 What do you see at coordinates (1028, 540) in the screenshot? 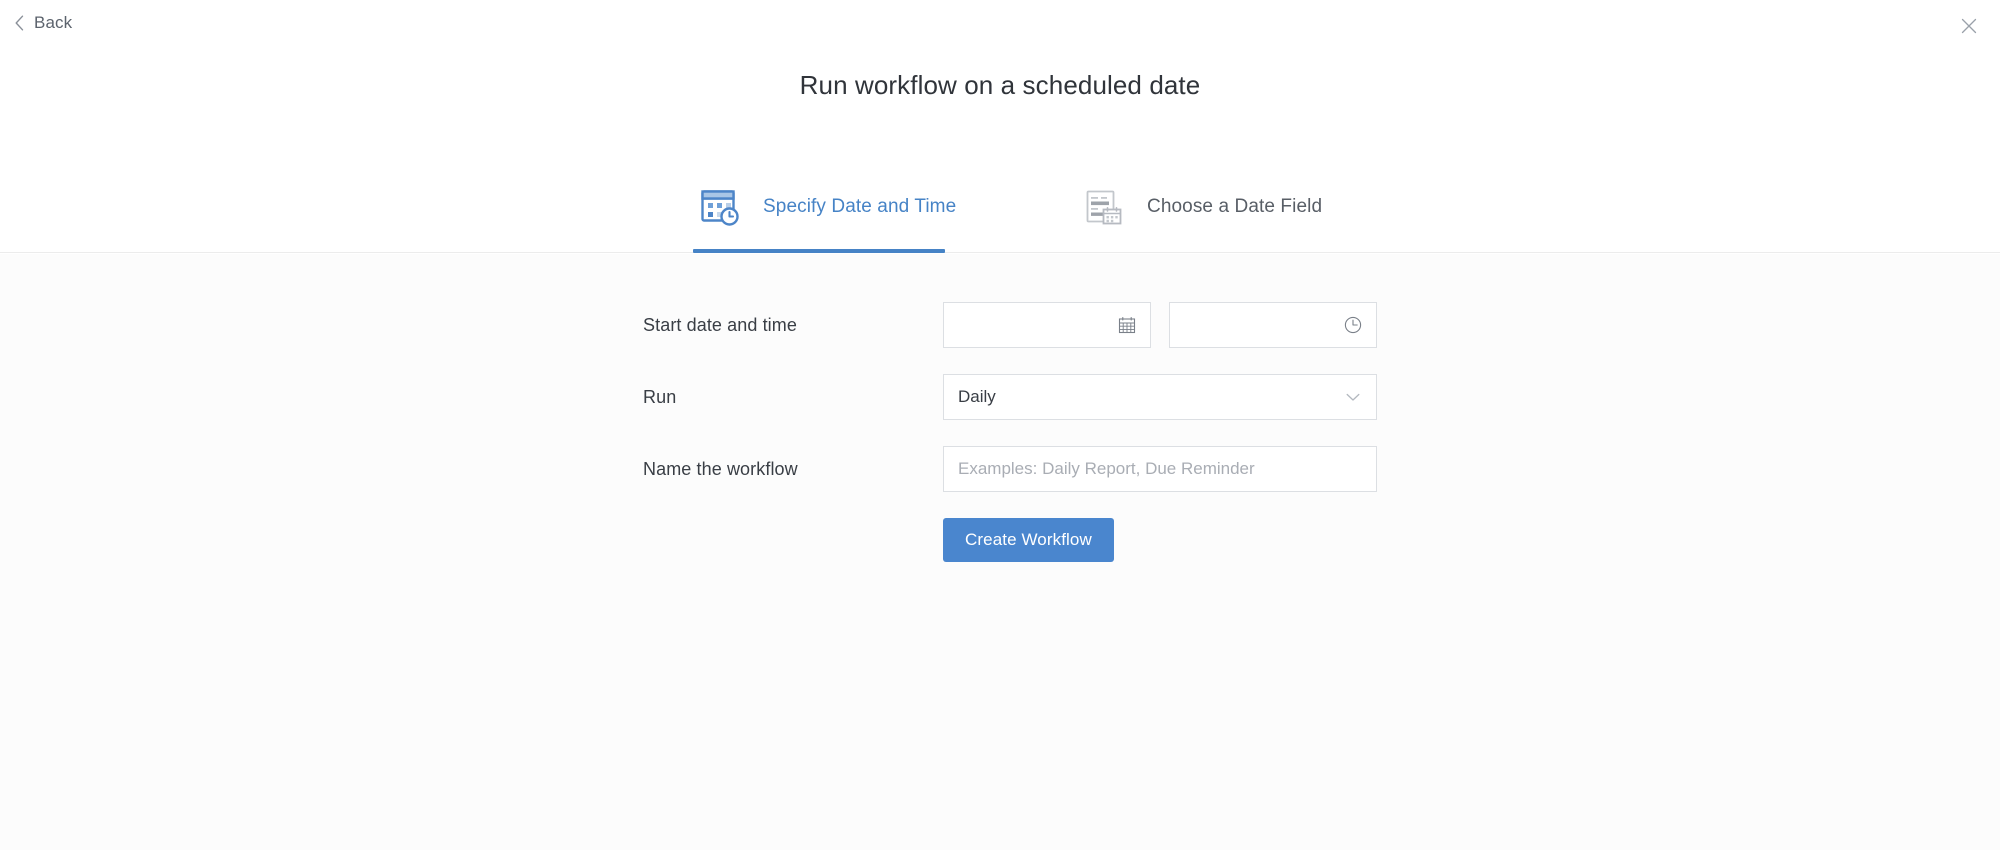
I see `create-workflow-button: Create Workflow` at bounding box center [1028, 540].